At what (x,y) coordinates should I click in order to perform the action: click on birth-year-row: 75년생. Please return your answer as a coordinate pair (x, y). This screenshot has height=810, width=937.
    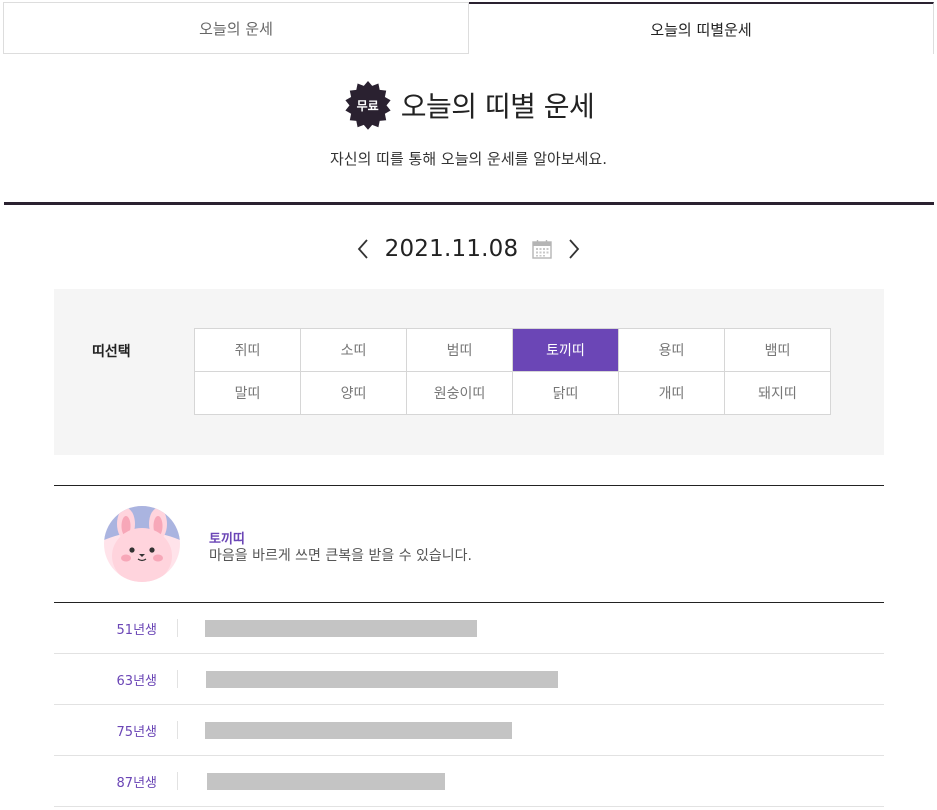
    Looking at the image, I should click on (469, 730).